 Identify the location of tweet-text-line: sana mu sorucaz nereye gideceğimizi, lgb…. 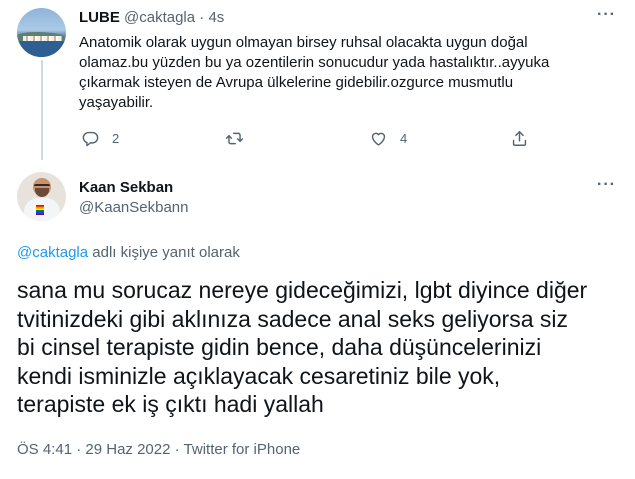
(302, 290).